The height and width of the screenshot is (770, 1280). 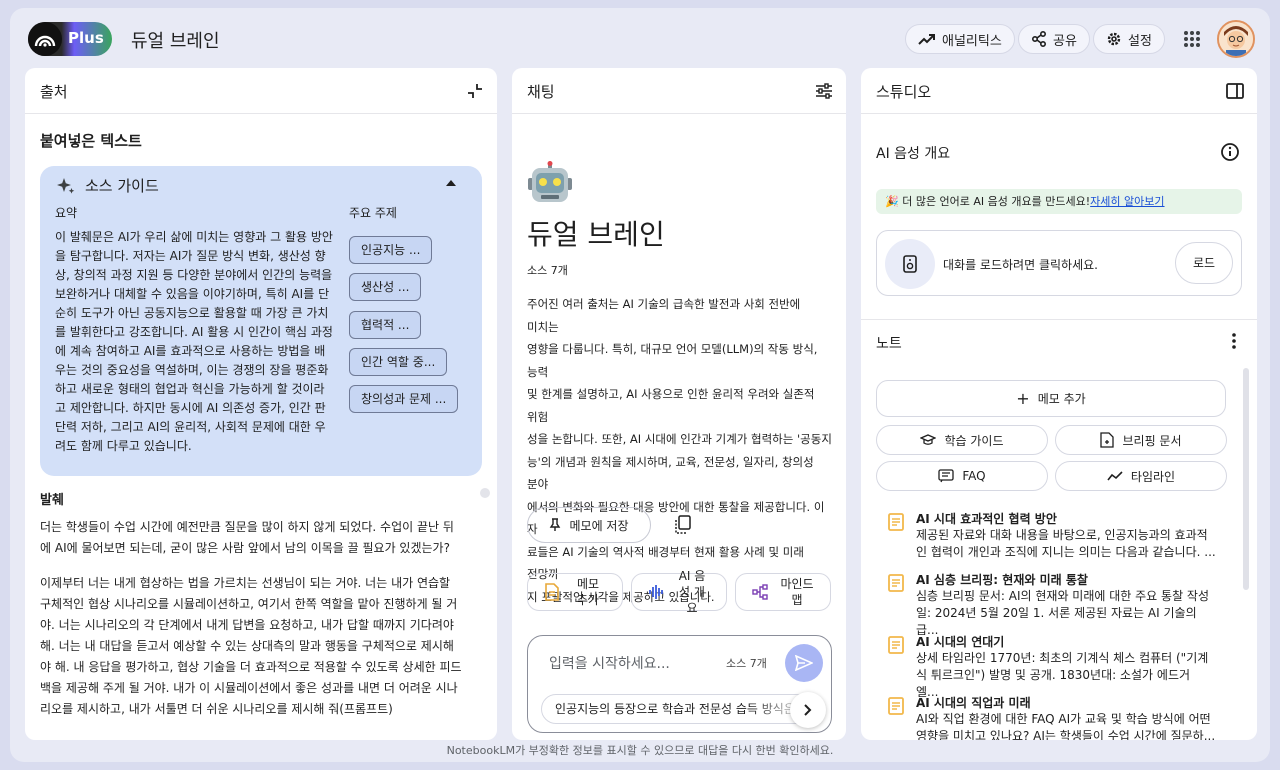 What do you see at coordinates (547, 270) in the screenshot?
I see `source-count: 소스 7개` at bounding box center [547, 270].